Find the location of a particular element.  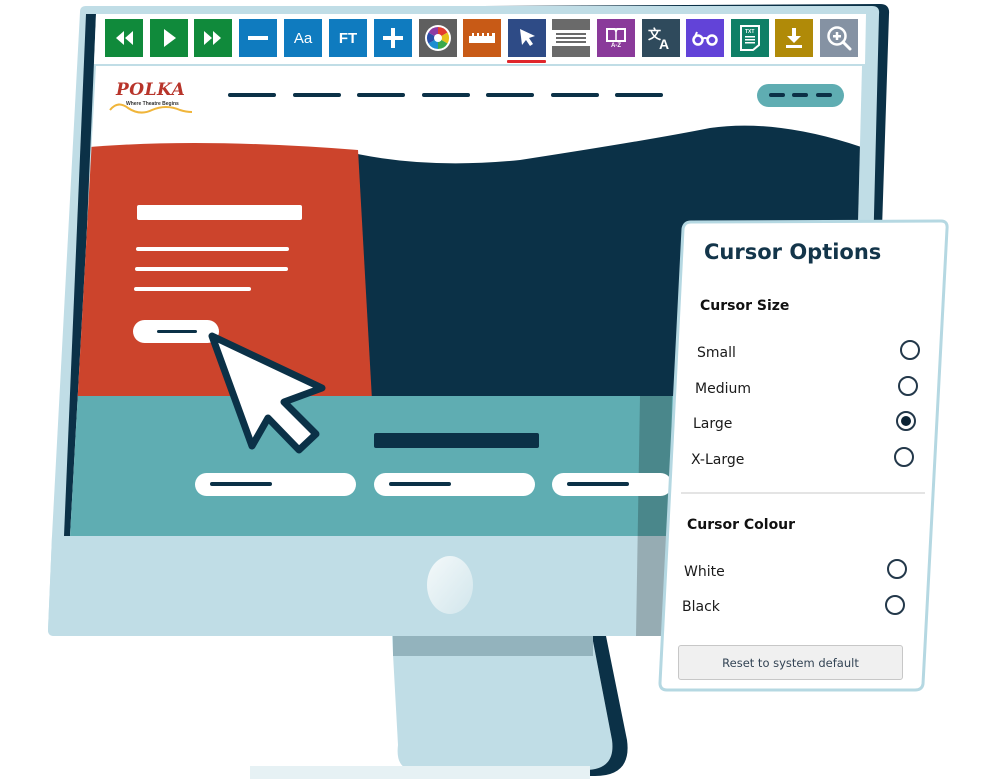

cursor-icon is located at coordinates (527, 37).